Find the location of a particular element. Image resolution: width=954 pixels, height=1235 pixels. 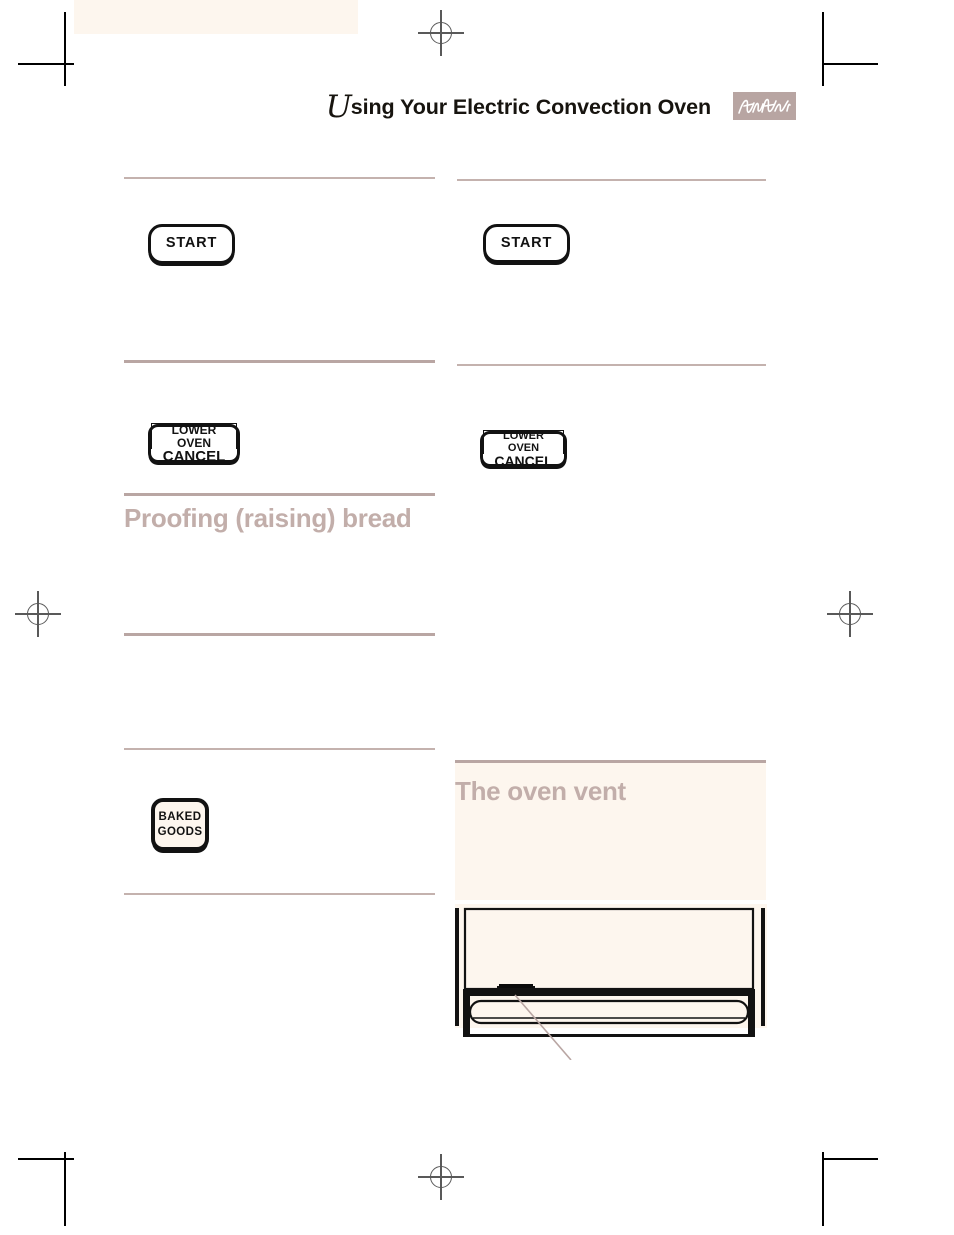

oven-vent-rule is located at coordinates (610, 761).